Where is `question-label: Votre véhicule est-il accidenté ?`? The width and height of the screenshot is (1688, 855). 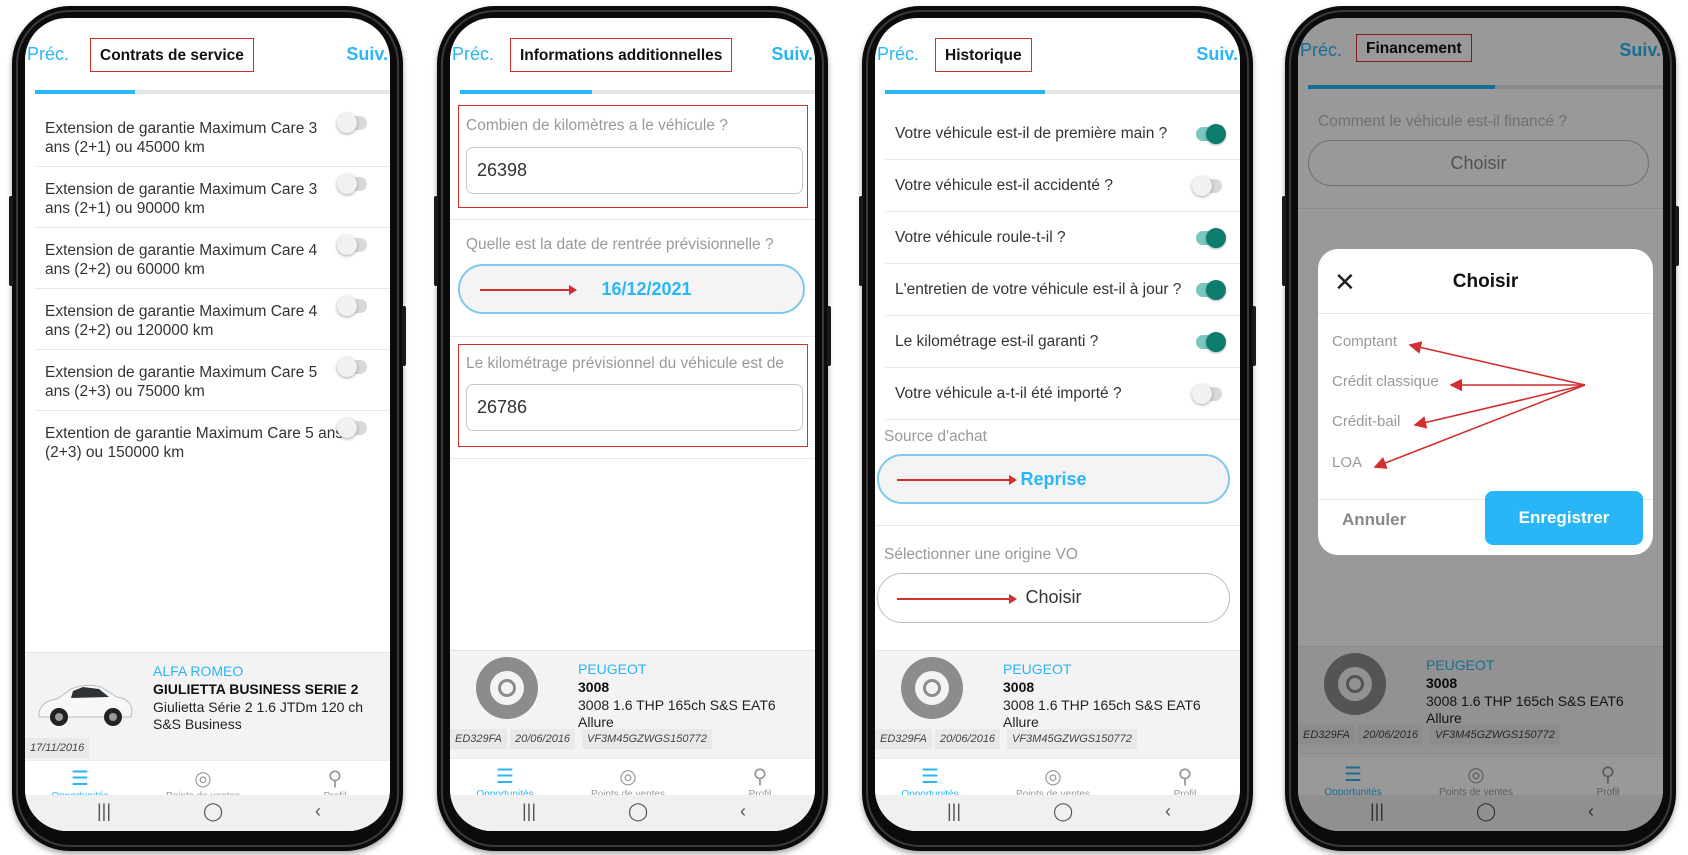
question-label: Votre véhicule est-il accidenté ? is located at coordinates (1004, 185).